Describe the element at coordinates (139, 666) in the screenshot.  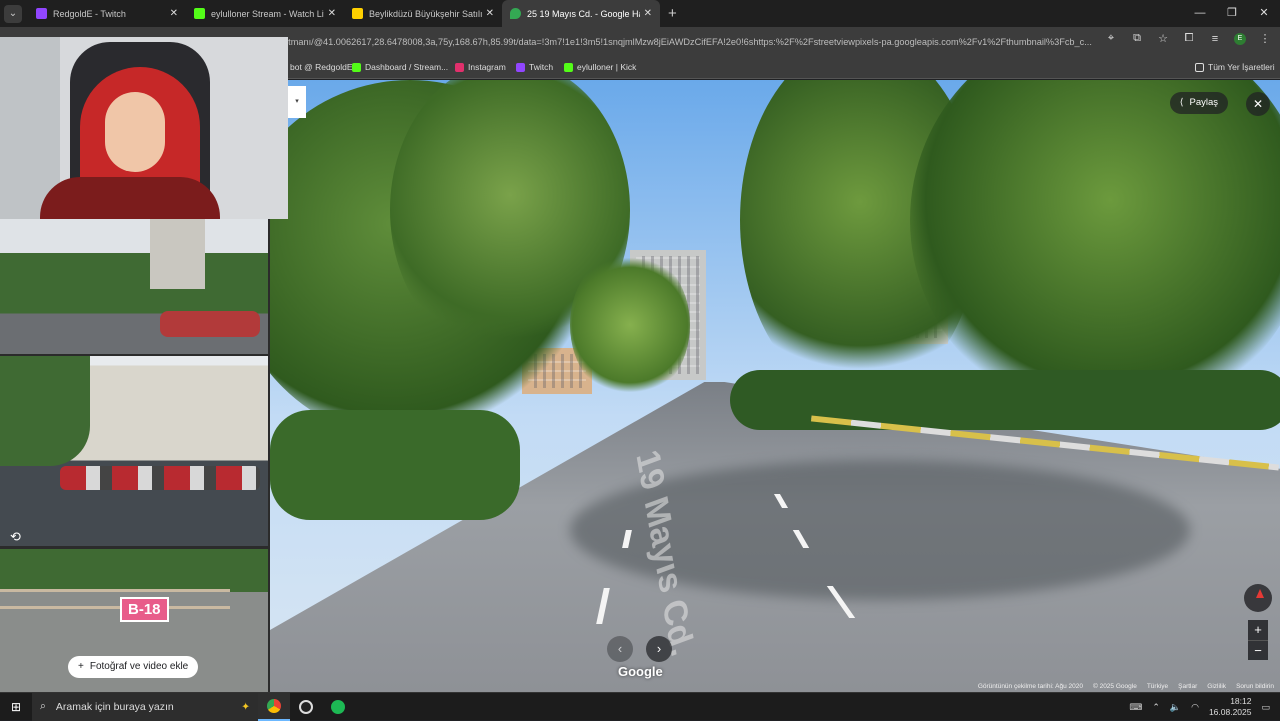
I see `add-photo-label: Fotoğraf ve video ekle` at that location.